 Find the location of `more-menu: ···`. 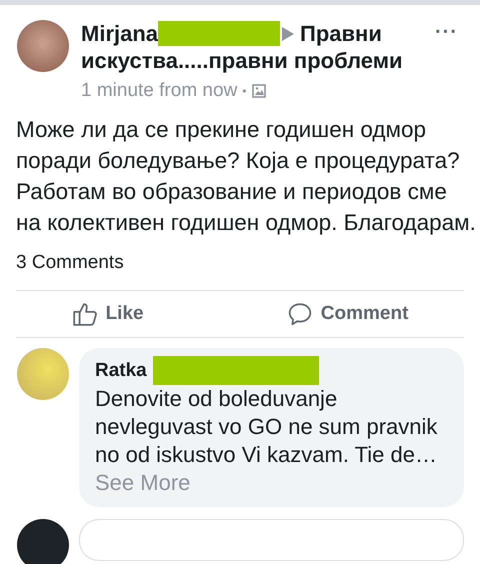

more-menu: ··· is located at coordinates (446, 32).